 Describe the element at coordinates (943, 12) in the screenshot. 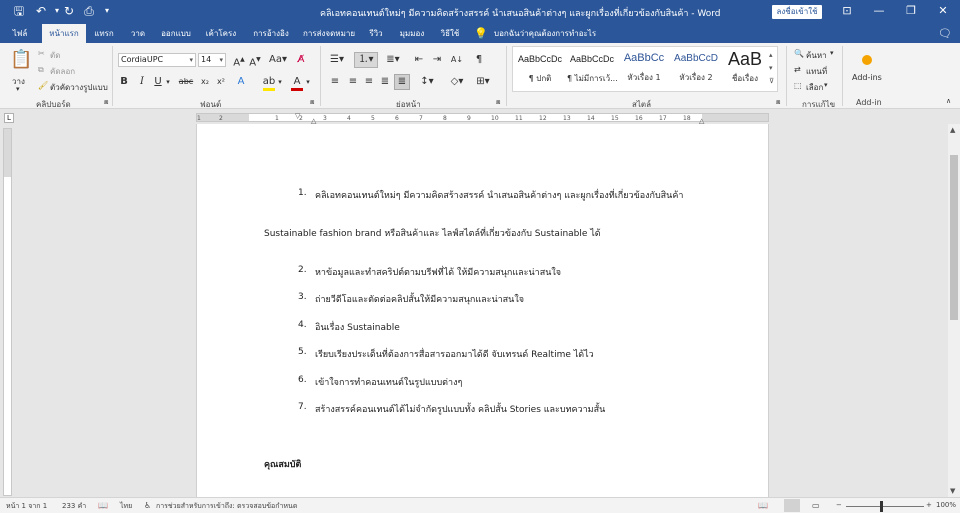

I see `close-icon: ✕` at that location.